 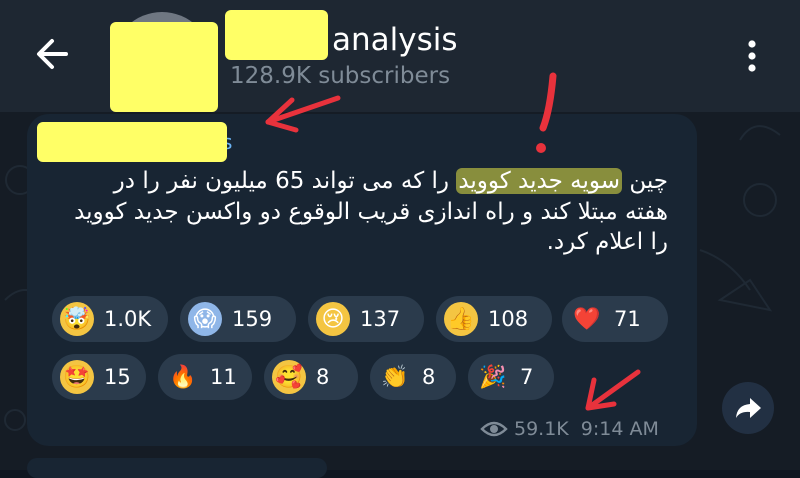 What do you see at coordinates (54, 54) in the screenshot?
I see `arrow-left-icon` at bounding box center [54, 54].